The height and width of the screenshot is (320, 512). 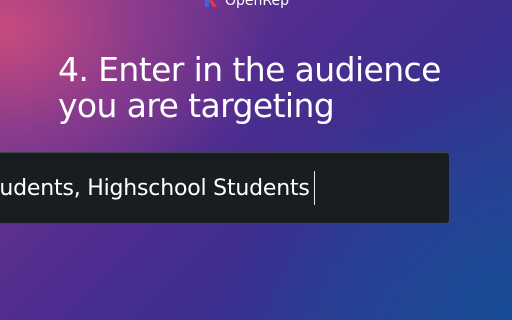 I want to click on prompt-line-1: 4. Enter in the audience, so click(x=249, y=69).